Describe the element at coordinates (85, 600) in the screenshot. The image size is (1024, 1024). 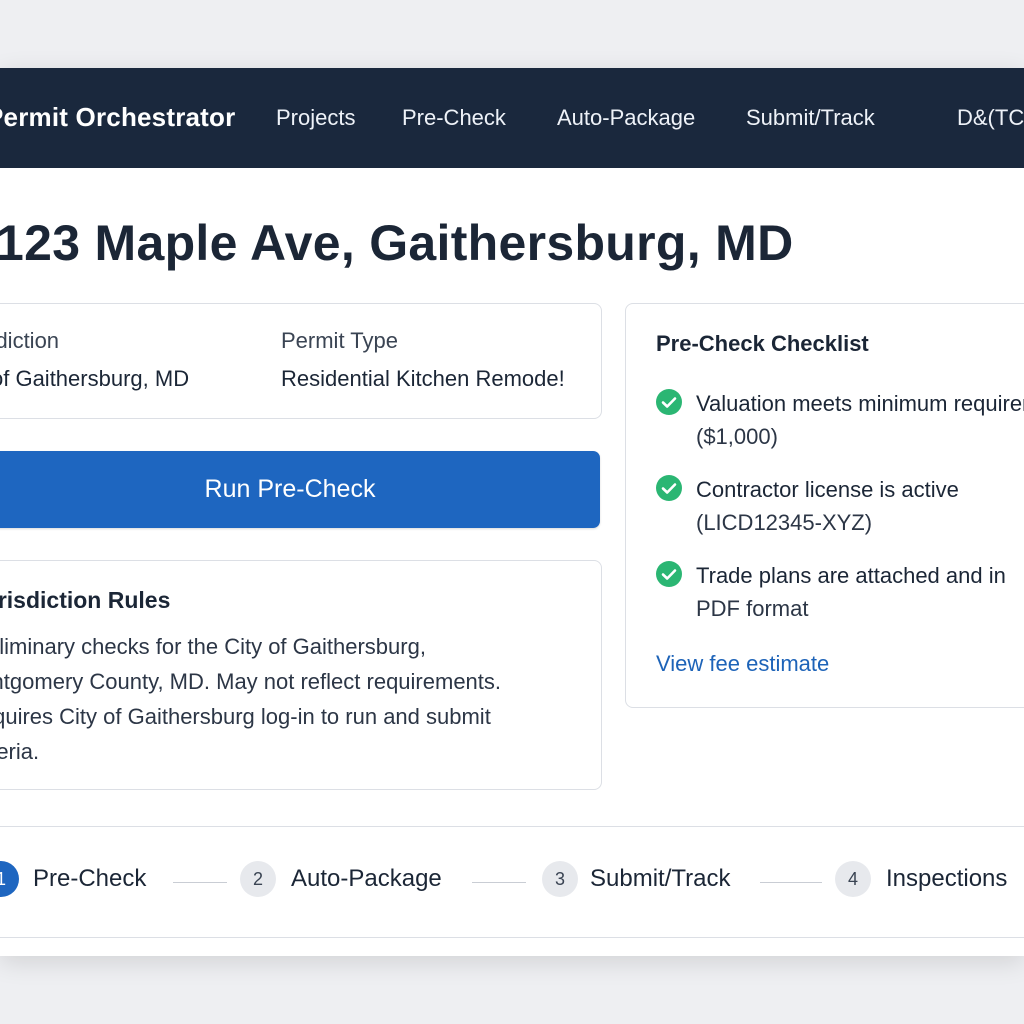
I see `jurisdiction-rules-title: Jurisdiction Rules` at that location.